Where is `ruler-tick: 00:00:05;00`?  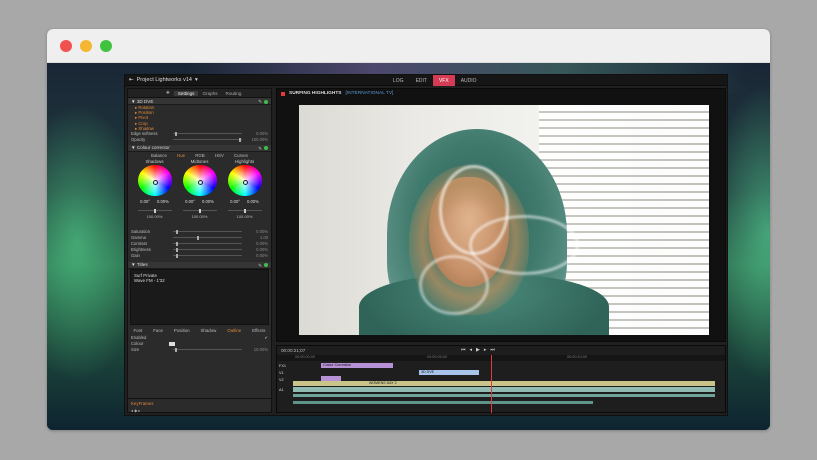
ruler-tick: 00:00:05;00 is located at coordinates (437, 357).